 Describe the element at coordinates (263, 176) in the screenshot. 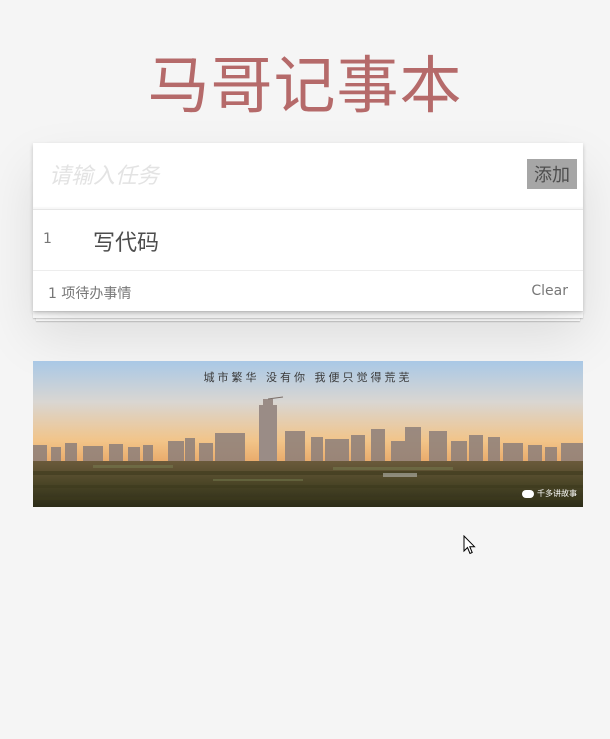

I see `new-task-input` at that location.